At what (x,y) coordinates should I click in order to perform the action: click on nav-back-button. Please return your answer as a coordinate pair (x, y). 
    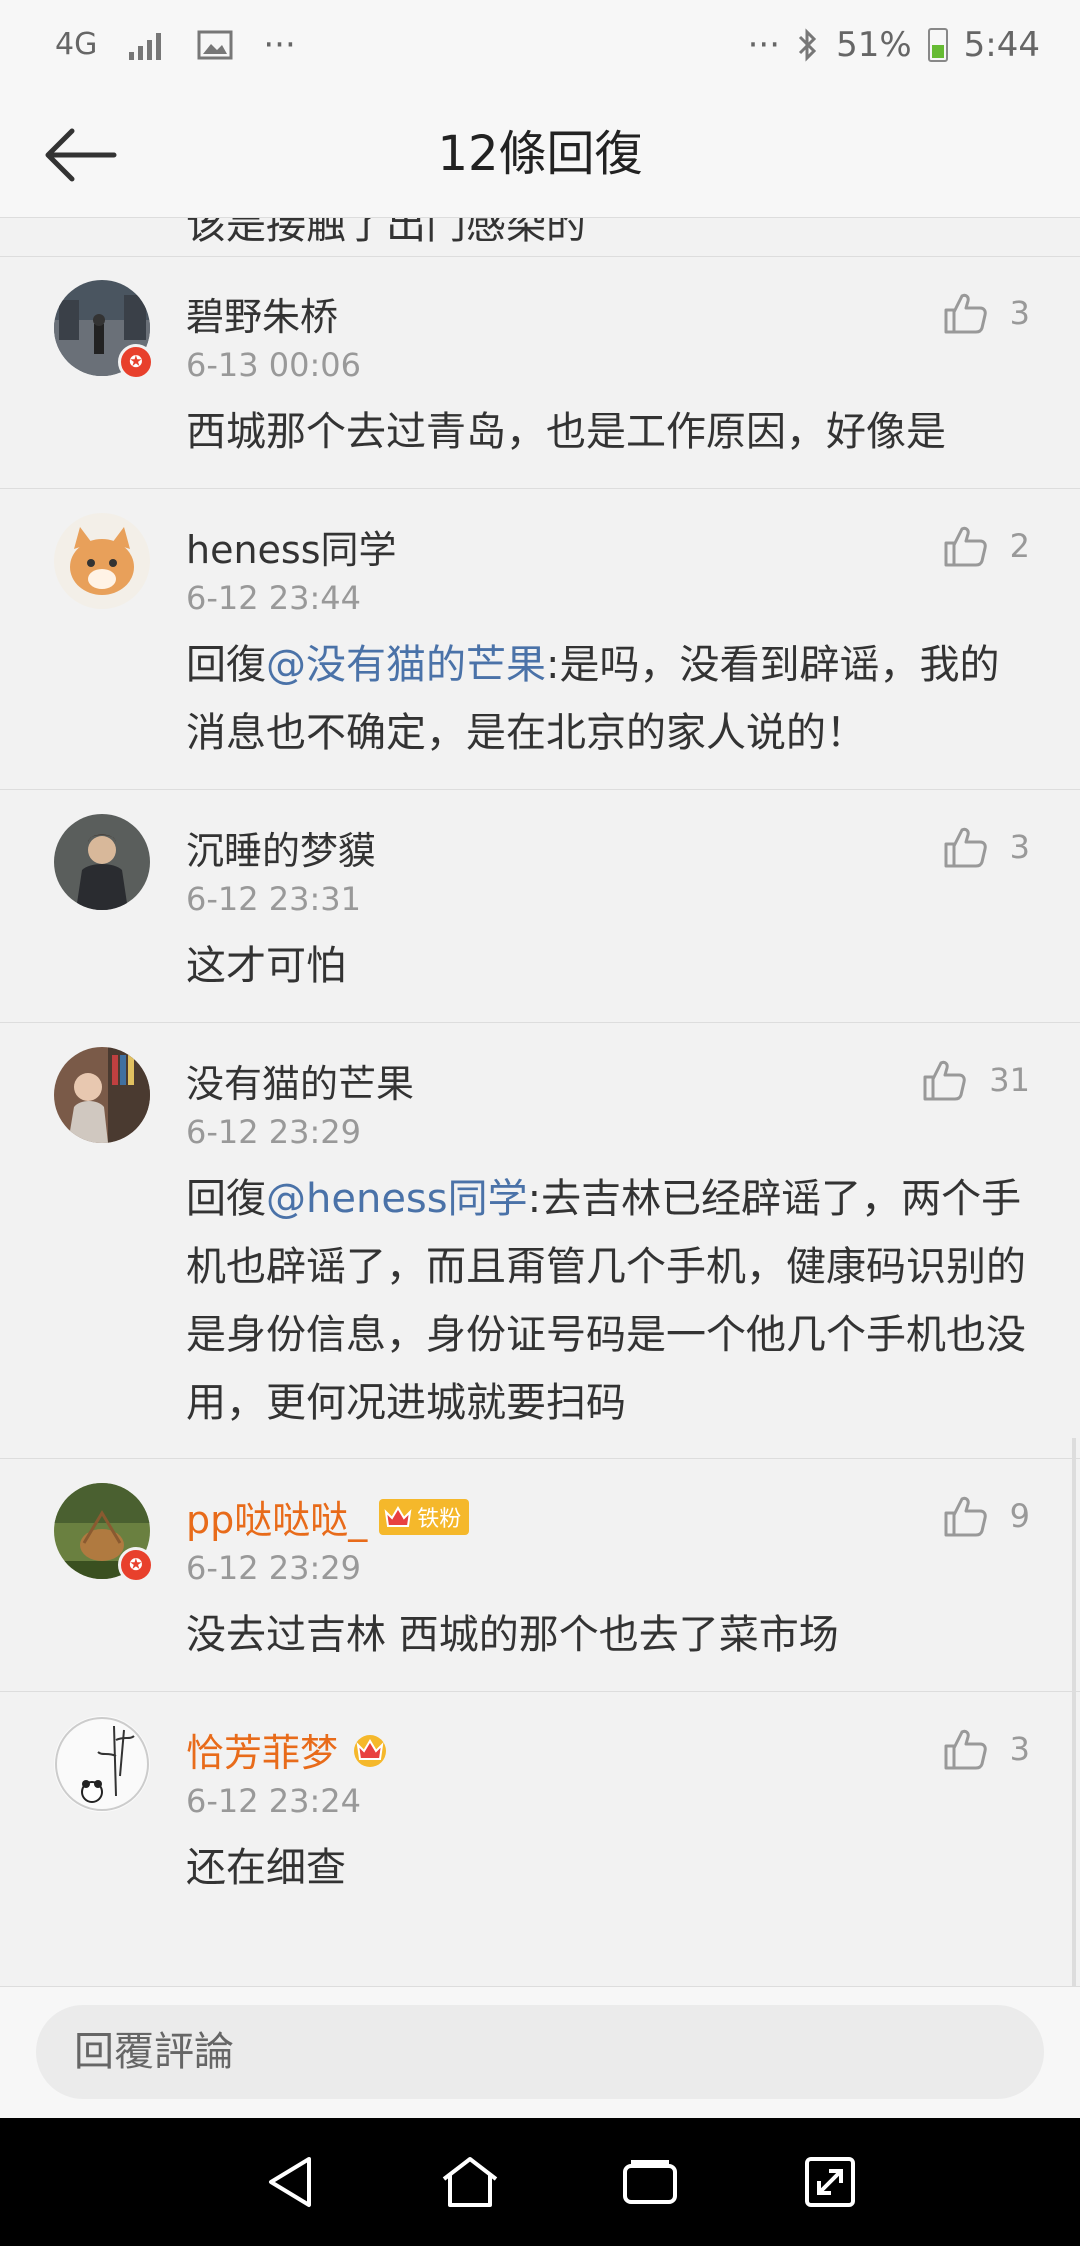
    Looking at the image, I should click on (290, 2182).